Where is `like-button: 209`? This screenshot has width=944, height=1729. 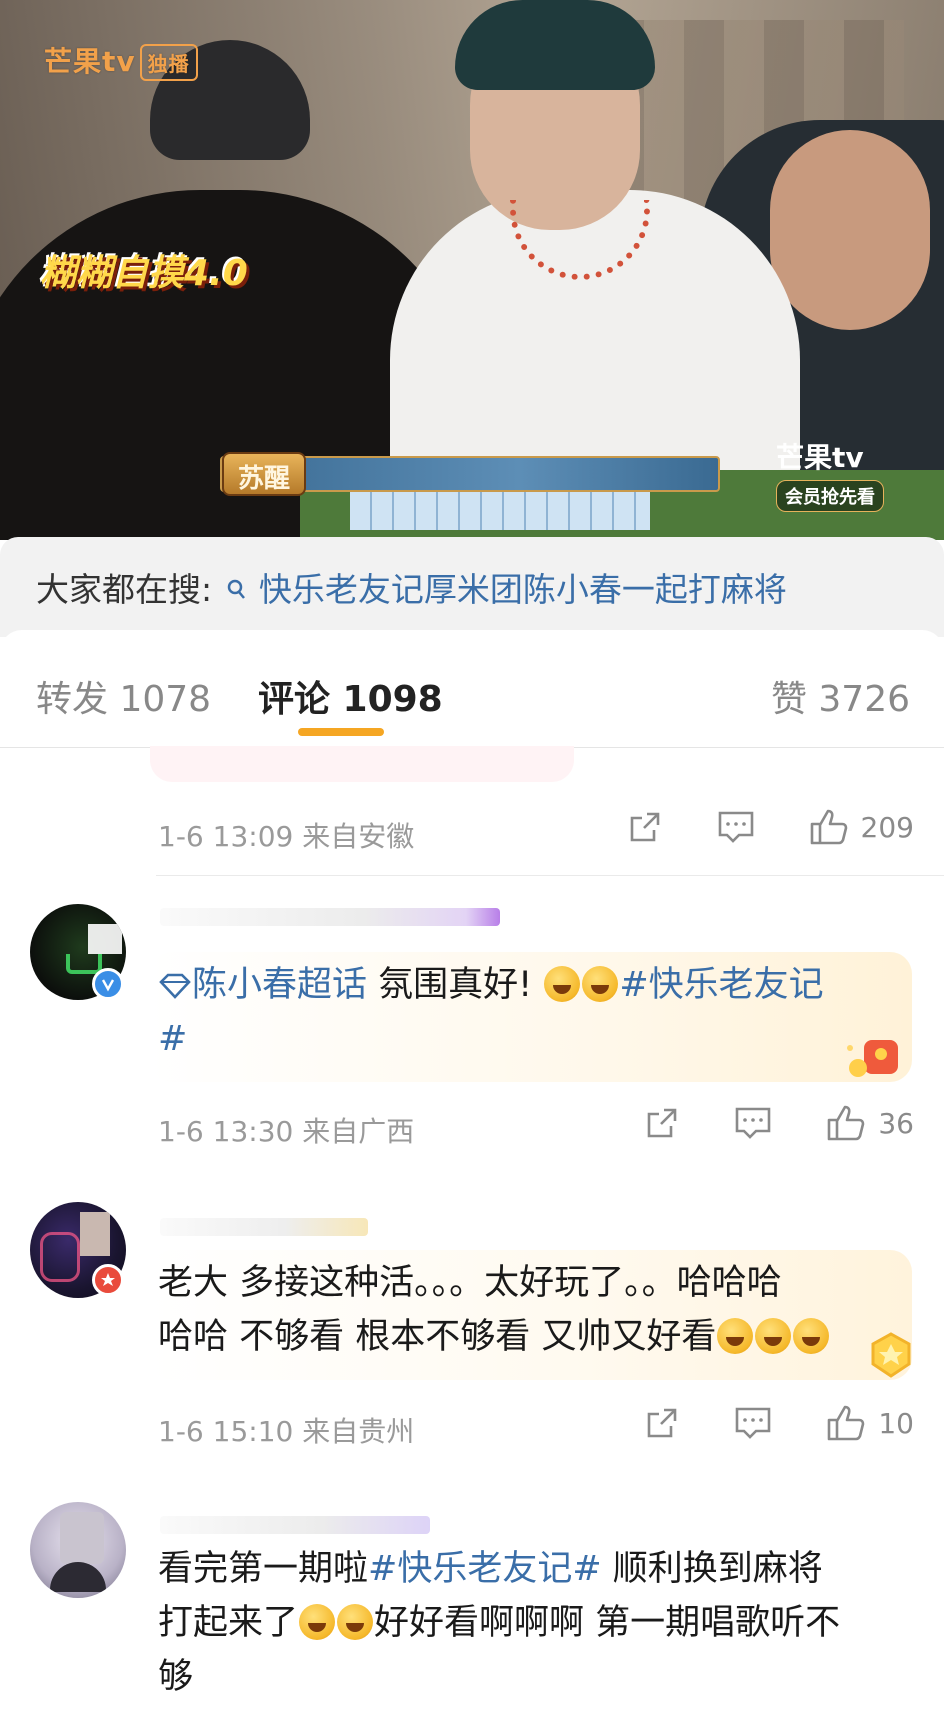
like-button: 209 is located at coordinates (861, 827).